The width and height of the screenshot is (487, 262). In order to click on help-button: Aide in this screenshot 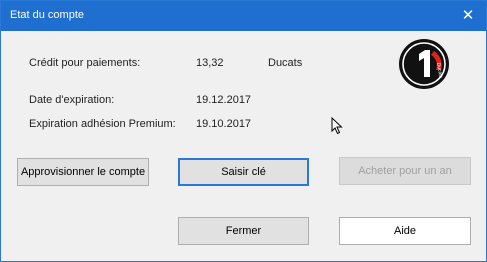, I will do `click(405, 231)`.